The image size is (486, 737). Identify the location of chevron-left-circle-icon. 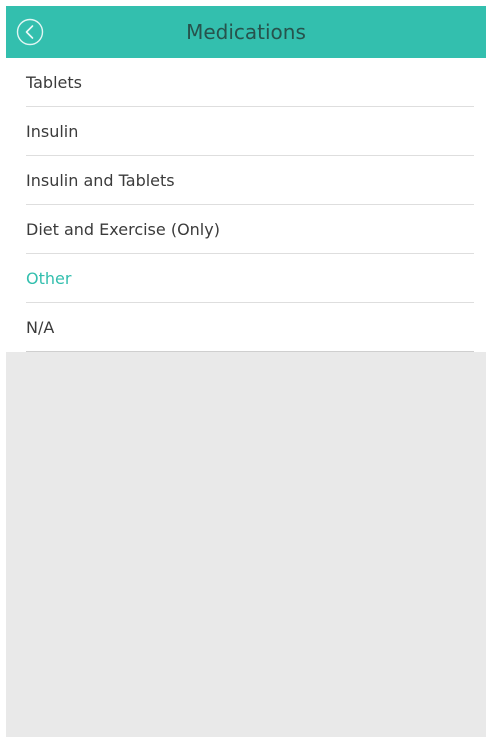
(30, 32).